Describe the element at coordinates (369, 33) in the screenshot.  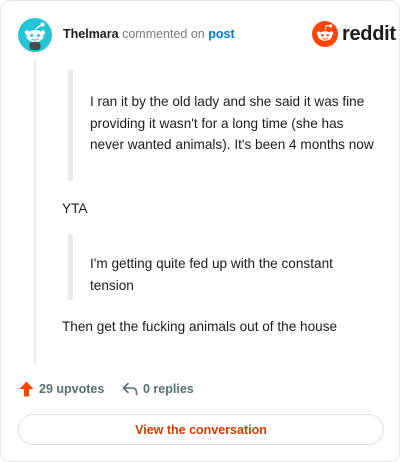
I see `reddit-wordmark: reddit` at that location.